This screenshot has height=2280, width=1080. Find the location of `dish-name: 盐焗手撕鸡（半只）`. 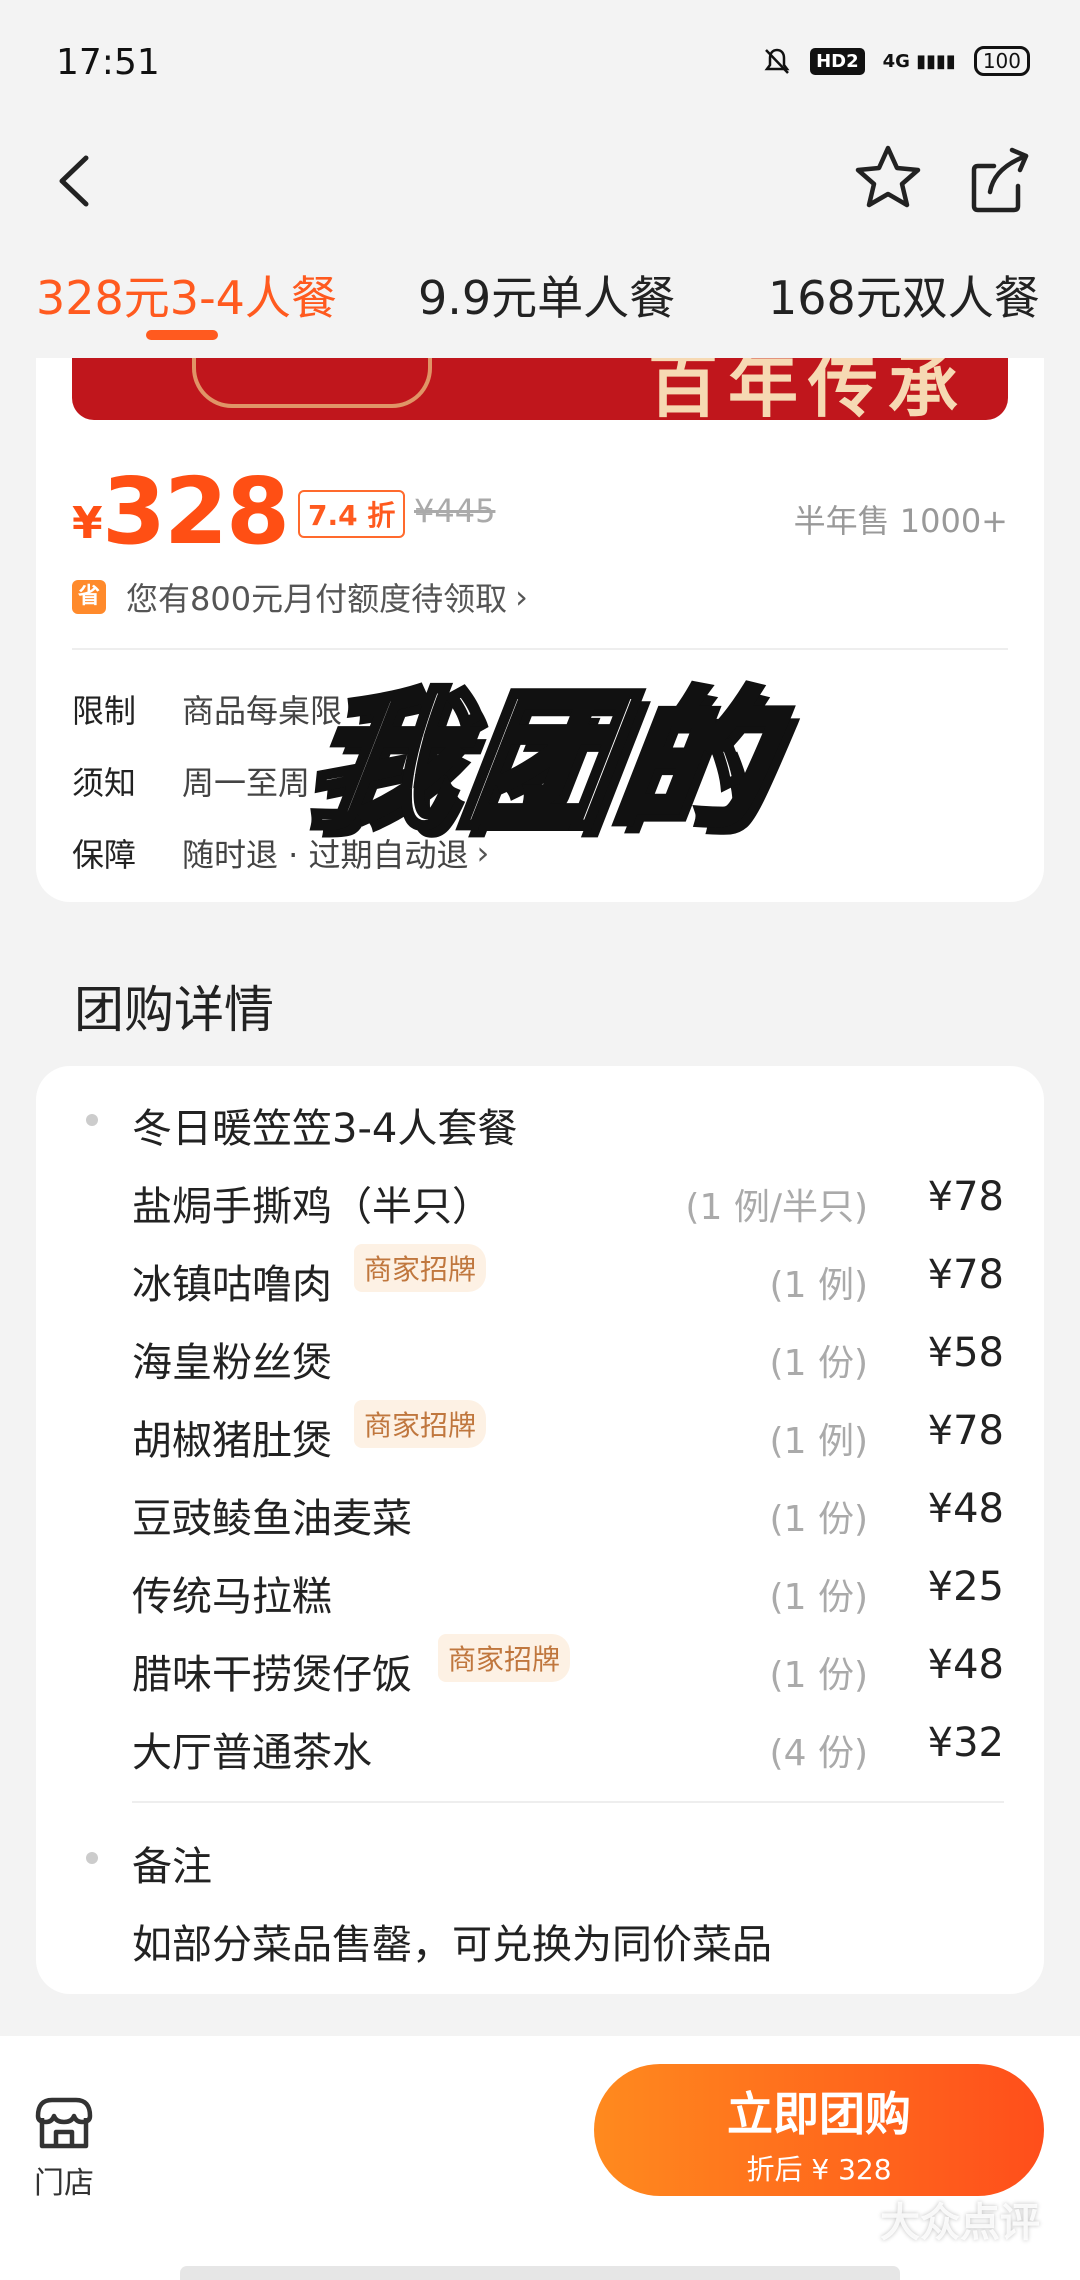

dish-name: 盐焗手撕鸡（半只） is located at coordinates (312, 1207).